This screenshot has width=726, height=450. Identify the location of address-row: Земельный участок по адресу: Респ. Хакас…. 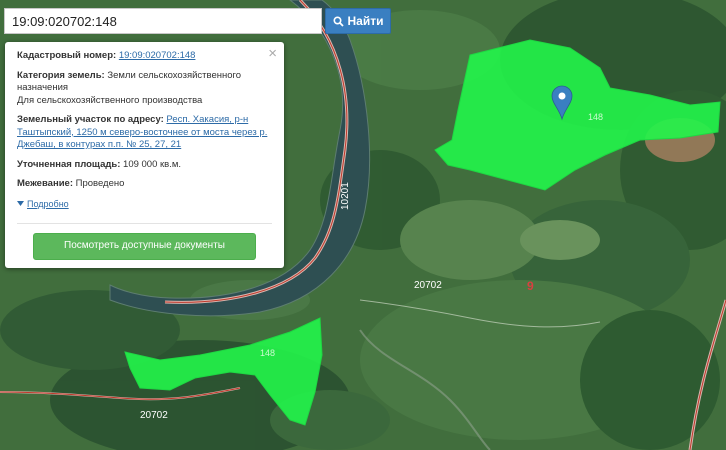
(145, 133).